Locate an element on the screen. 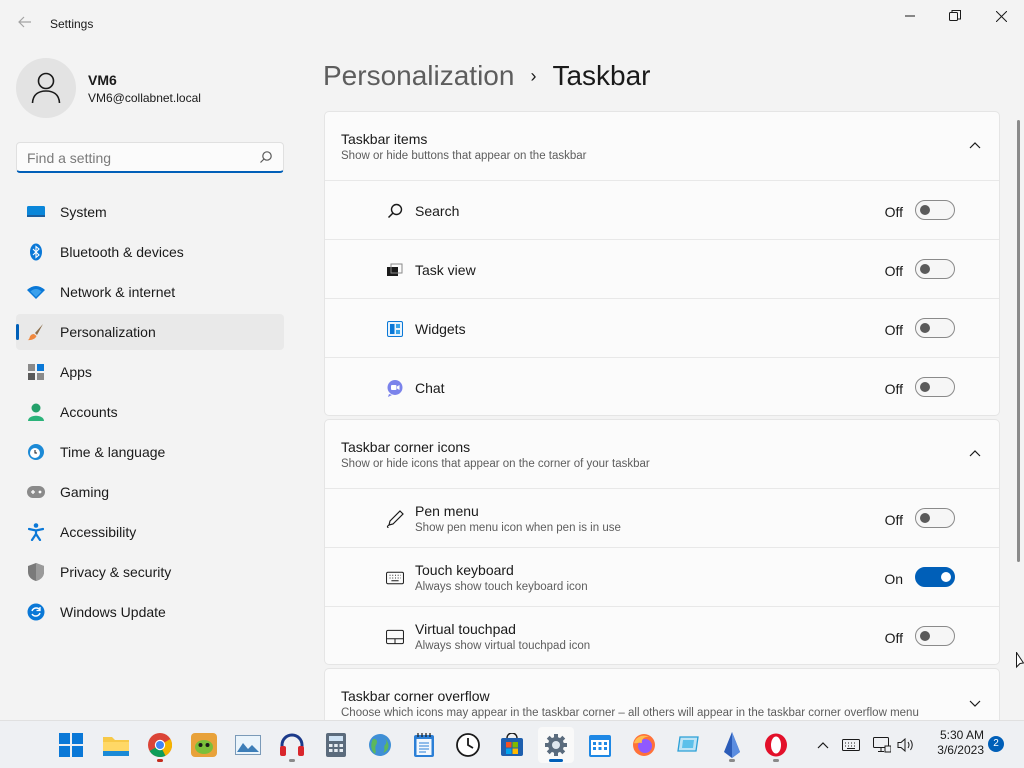 This screenshot has width=1024, height=768. back-button is located at coordinates (25, 24).